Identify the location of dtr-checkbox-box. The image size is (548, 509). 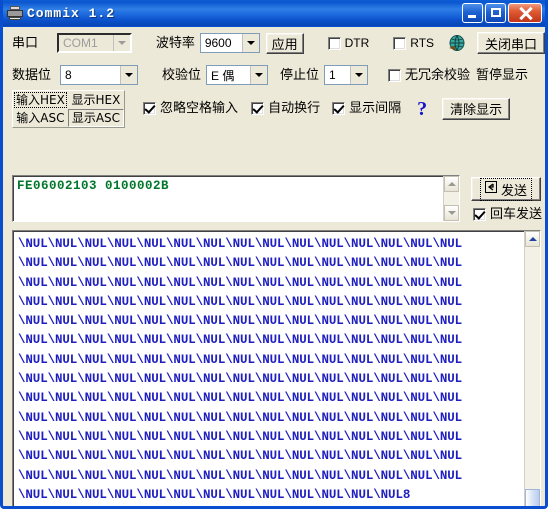
(334, 43).